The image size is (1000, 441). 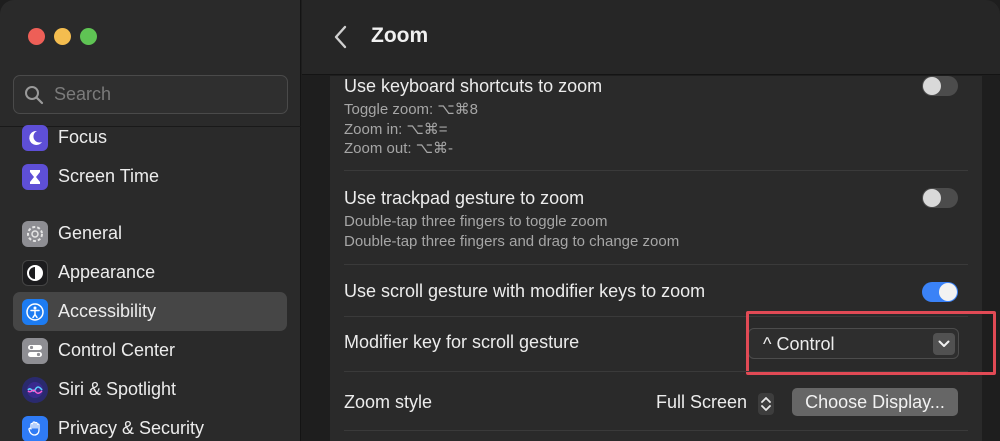 I want to click on keyboard-shortcuts-toggle, so click(x=940, y=86).